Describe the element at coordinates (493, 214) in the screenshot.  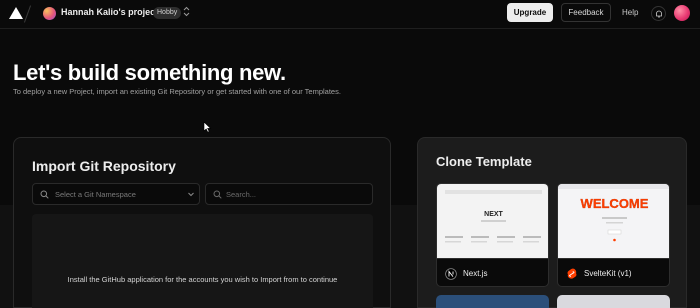
I see `nextjs-thumb-text: NEXT` at that location.